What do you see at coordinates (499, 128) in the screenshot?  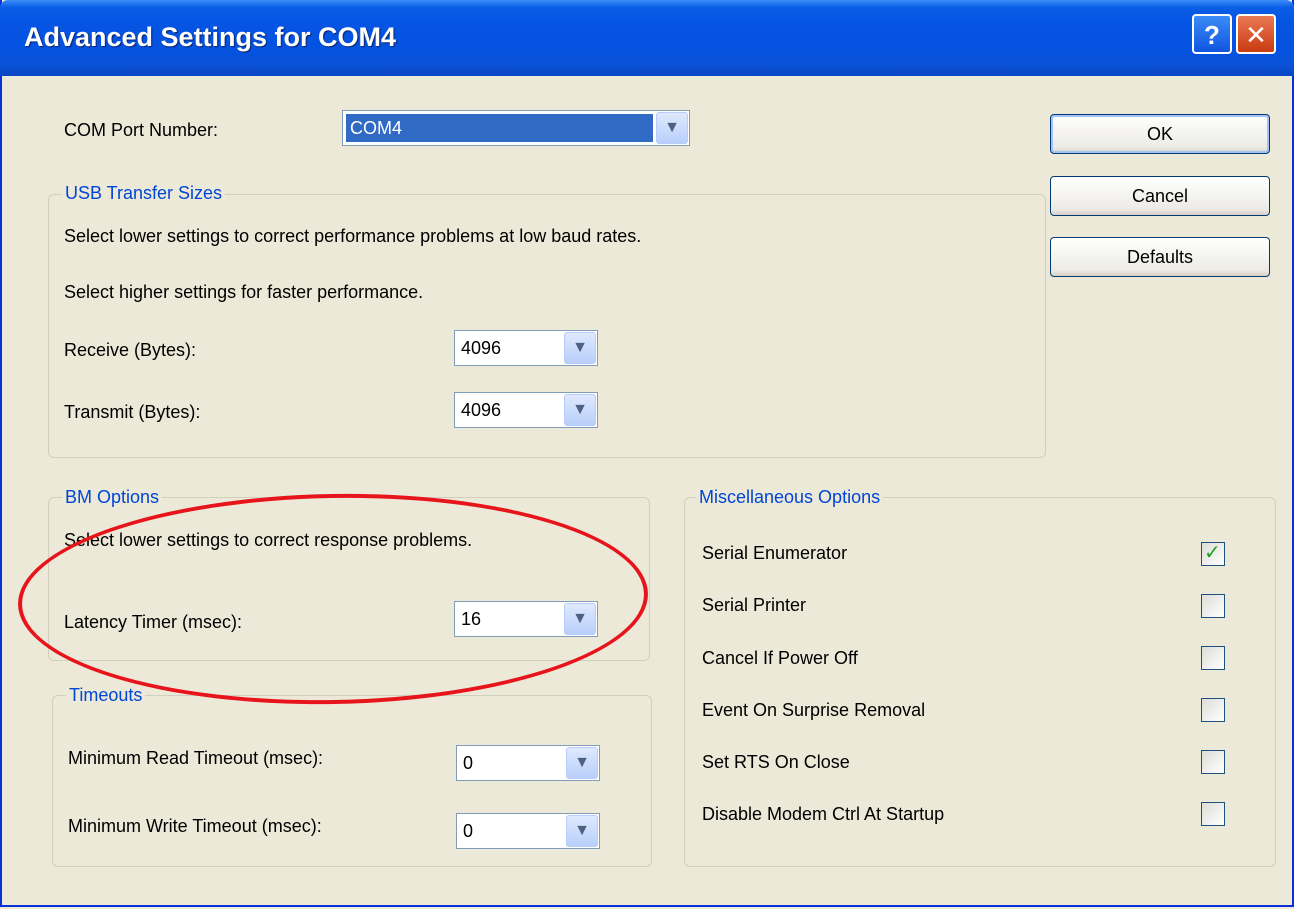 I see `com-port-value: COM4` at bounding box center [499, 128].